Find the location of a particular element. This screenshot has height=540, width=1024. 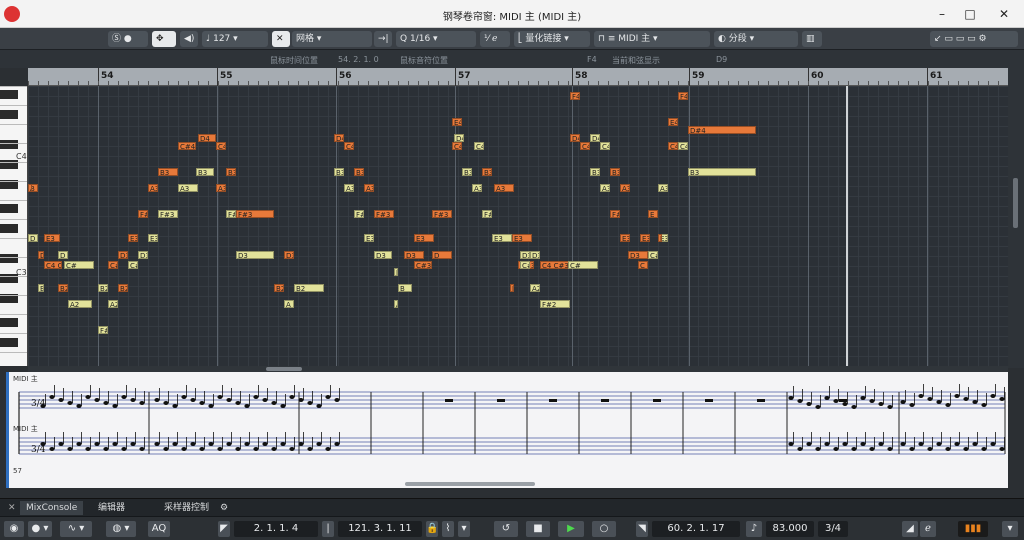

midi-note: F4 is located at coordinates (575, 96).